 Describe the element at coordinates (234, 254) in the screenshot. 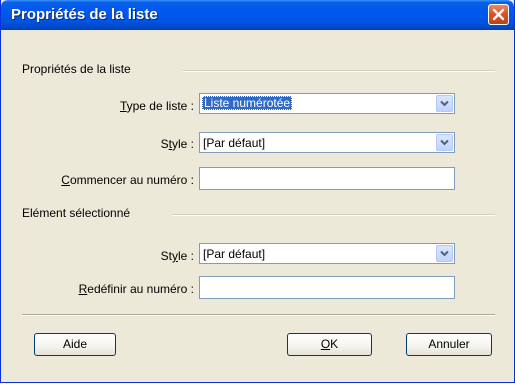

I see `item-style-value: [Par défaut]` at that location.